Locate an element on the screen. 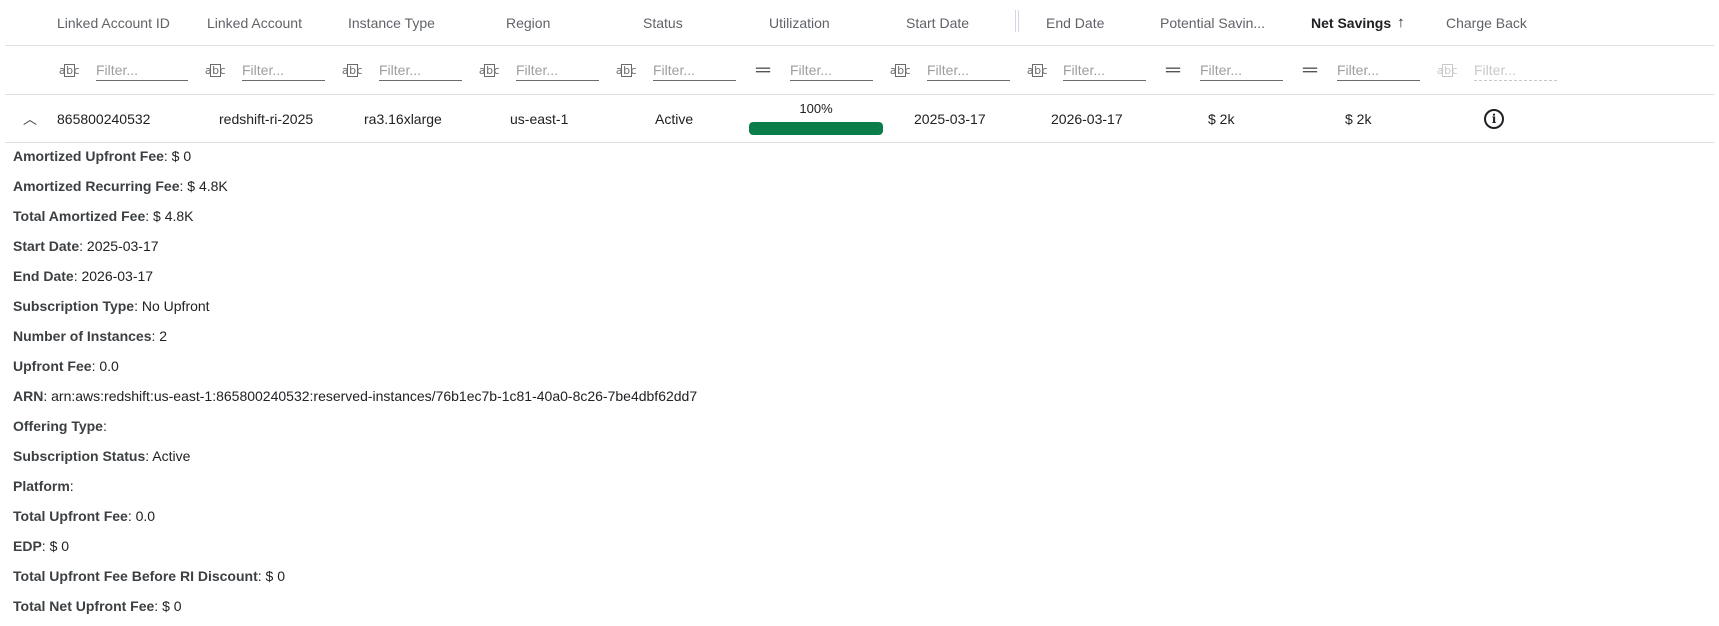 This screenshot has width=1719, height=626. detail-value: No Upfront is located at coordinates (175, 306).